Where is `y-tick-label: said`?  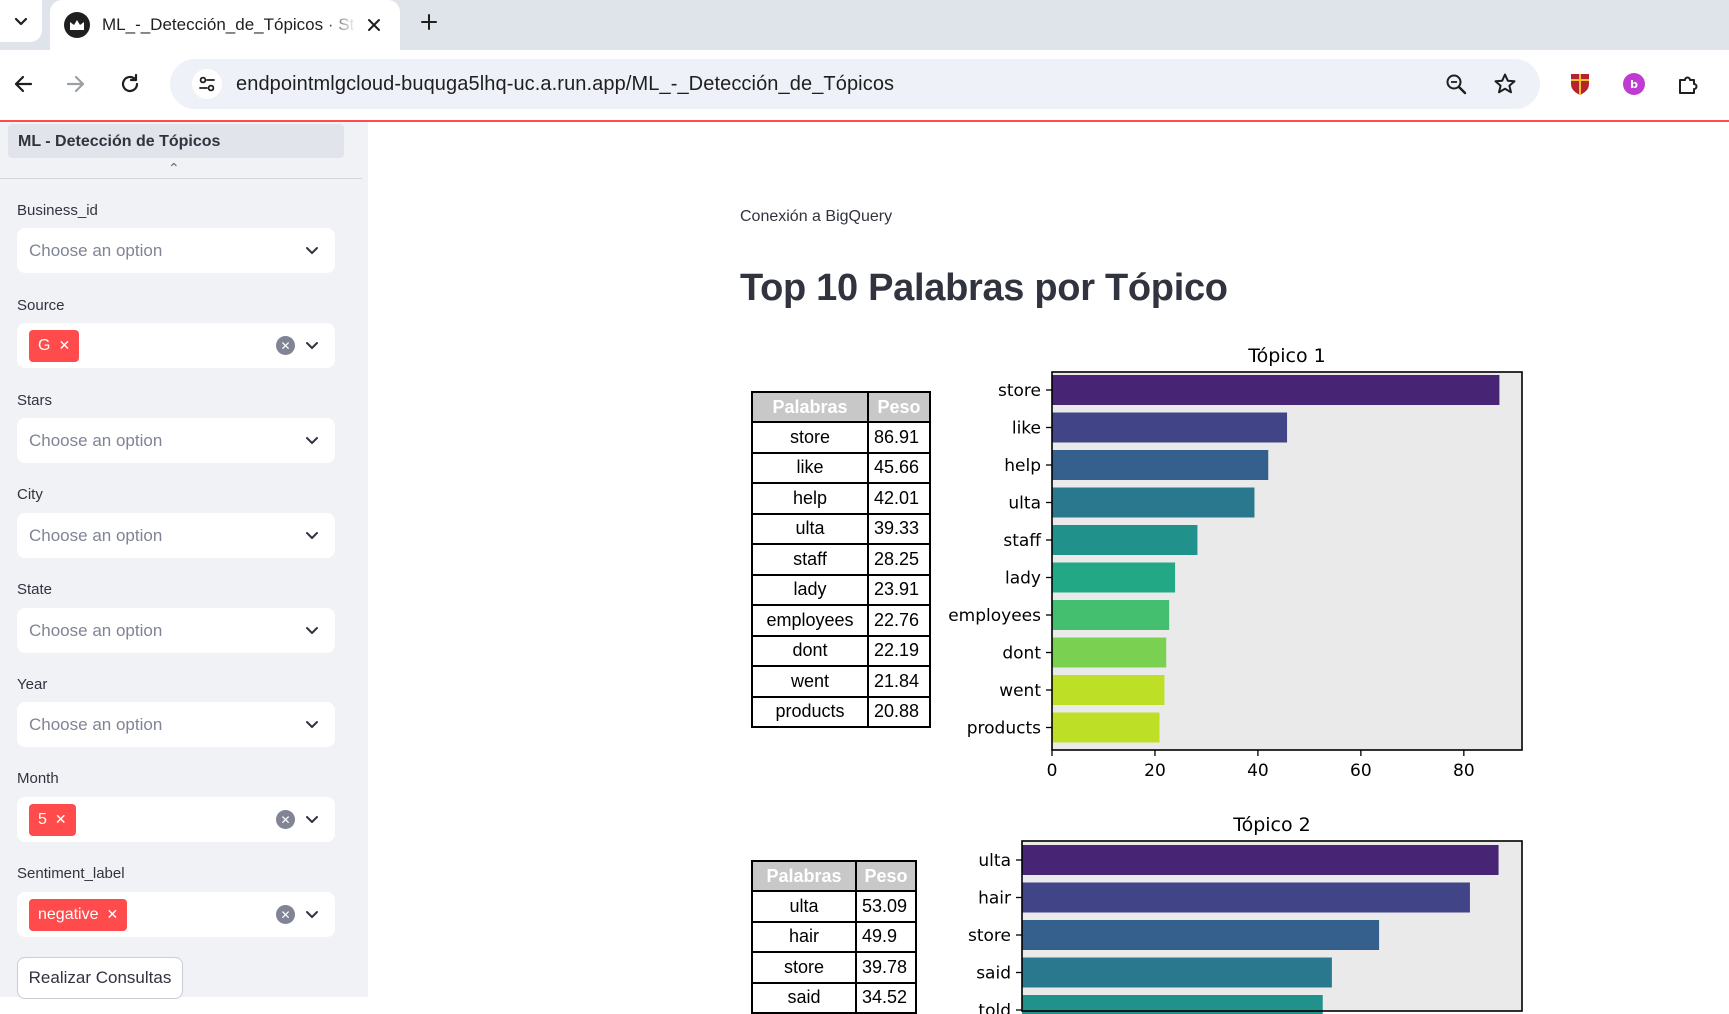 y-tick-label: said is located at coordinates (993, 974).